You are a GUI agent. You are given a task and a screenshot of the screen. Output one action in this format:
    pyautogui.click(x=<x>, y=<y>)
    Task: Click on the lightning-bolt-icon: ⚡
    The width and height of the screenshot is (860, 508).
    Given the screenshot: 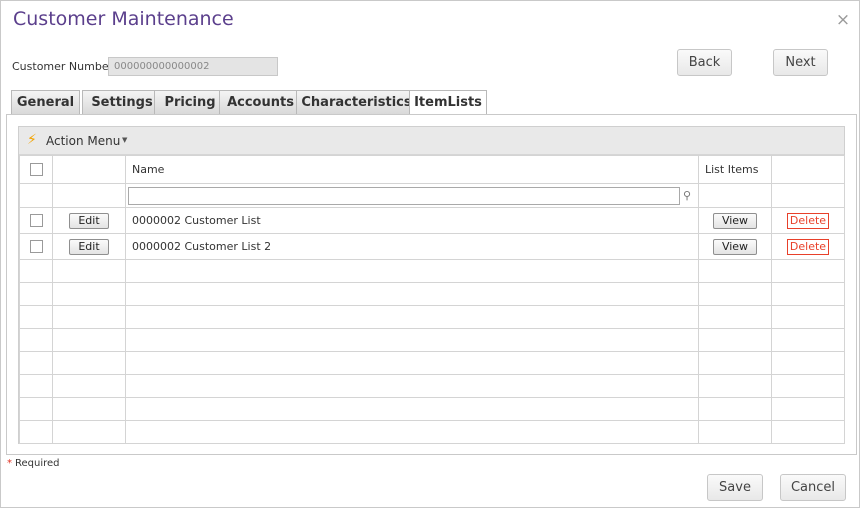 What is the action you would take?
    pyautogui.click(x=32, y=140)
    